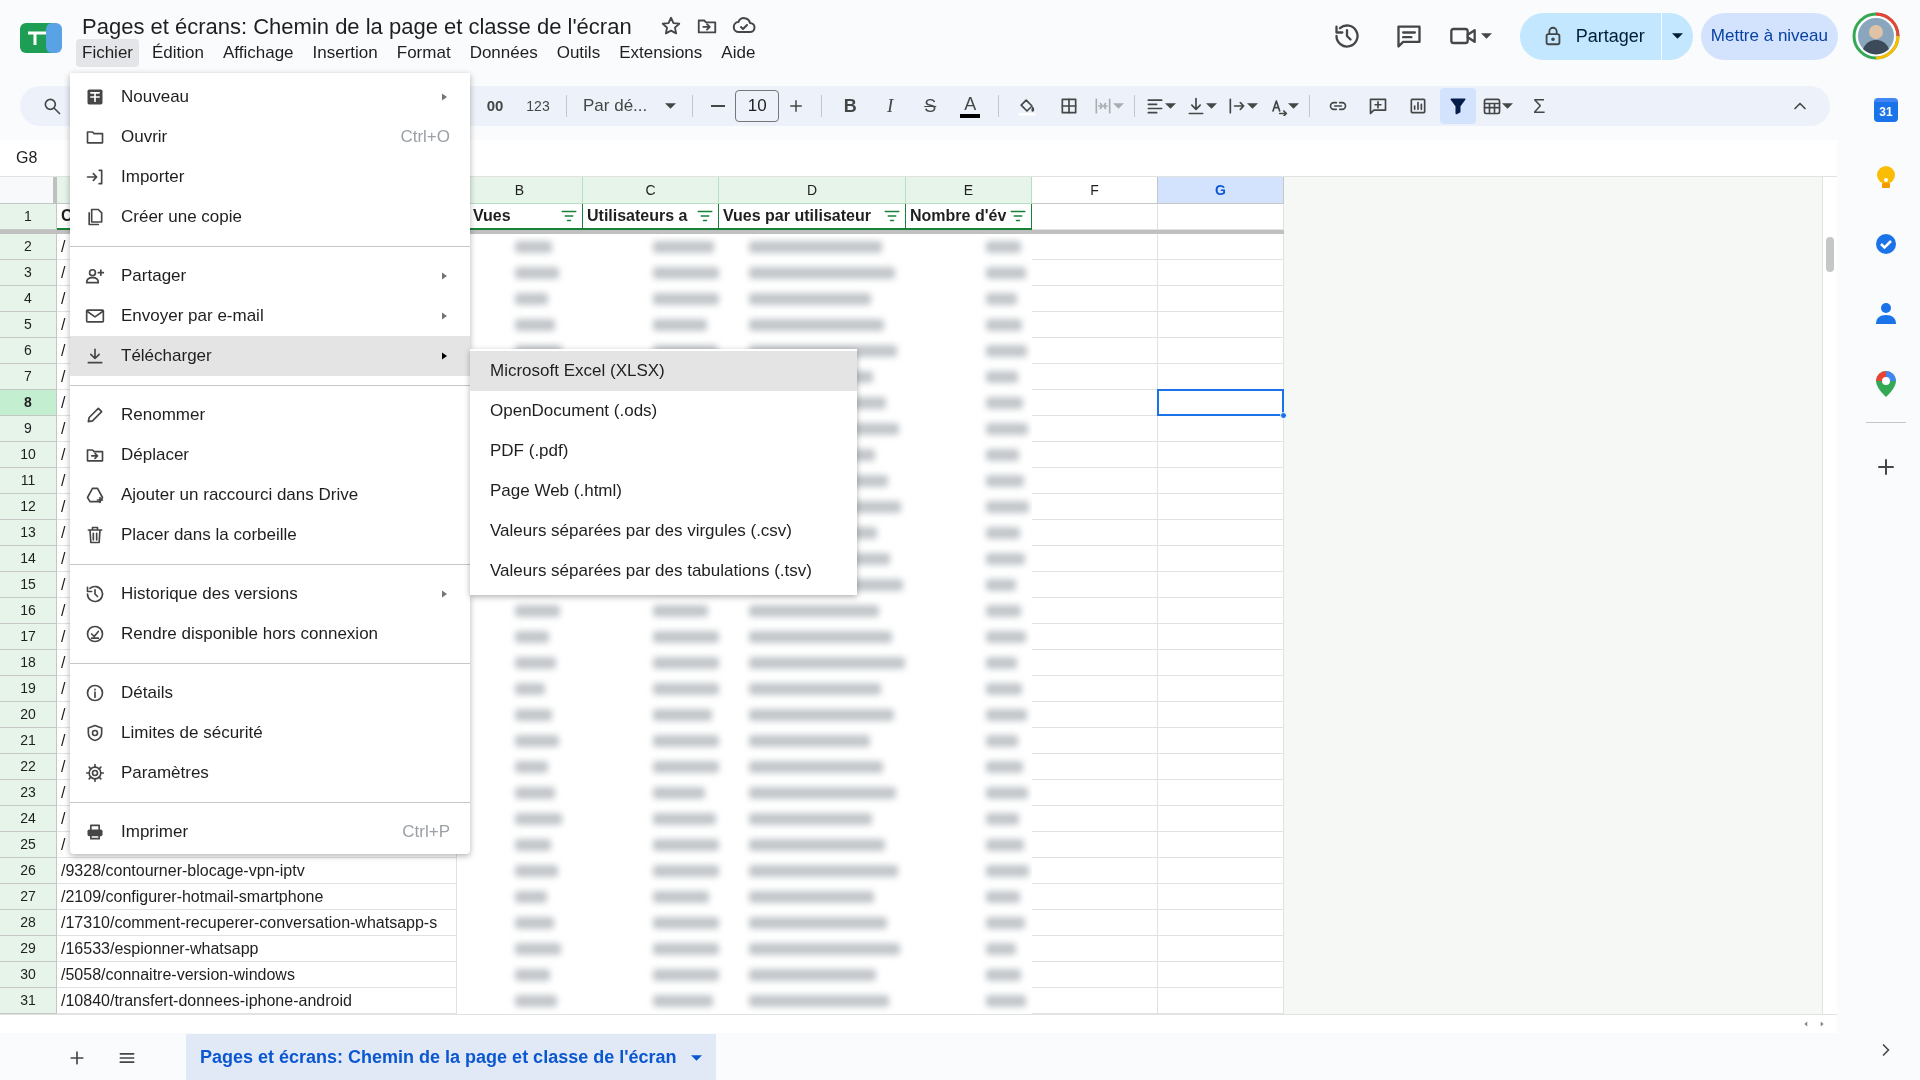  I want to click on submenu-option: Valeurs séparées par des virgules (.csv), so click(663, 531).